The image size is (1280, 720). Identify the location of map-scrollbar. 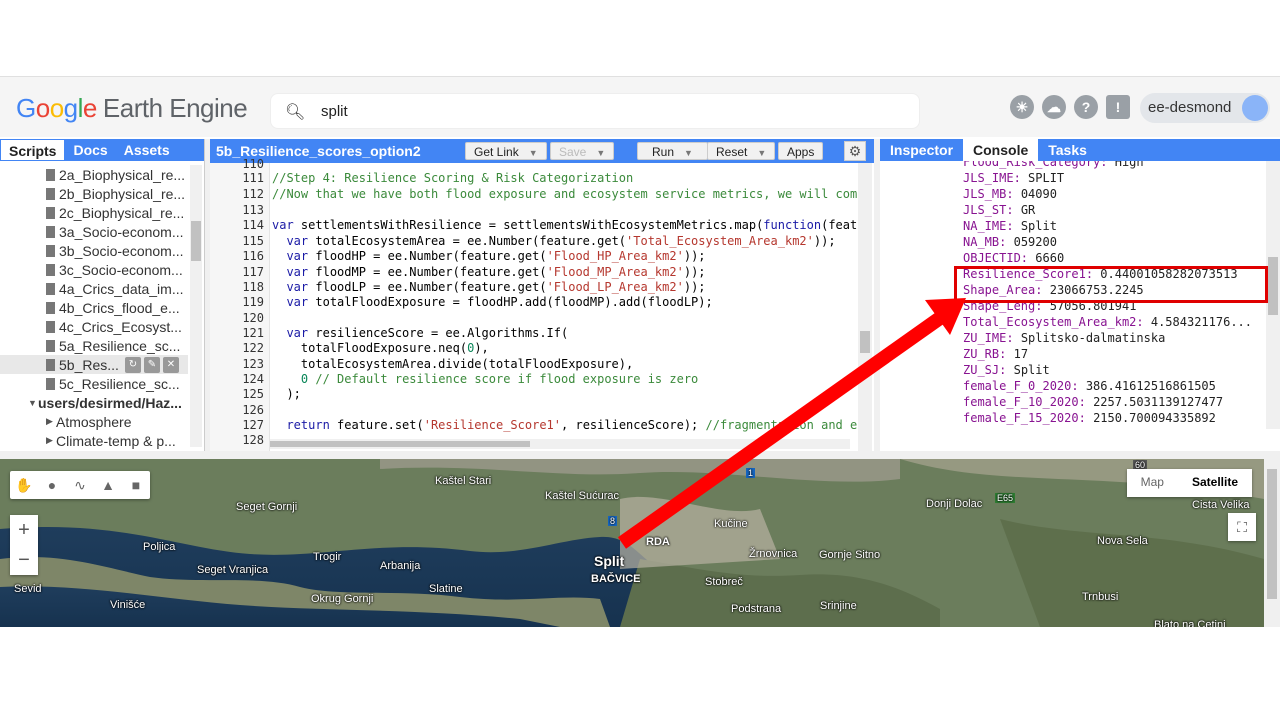
(1272, 543).